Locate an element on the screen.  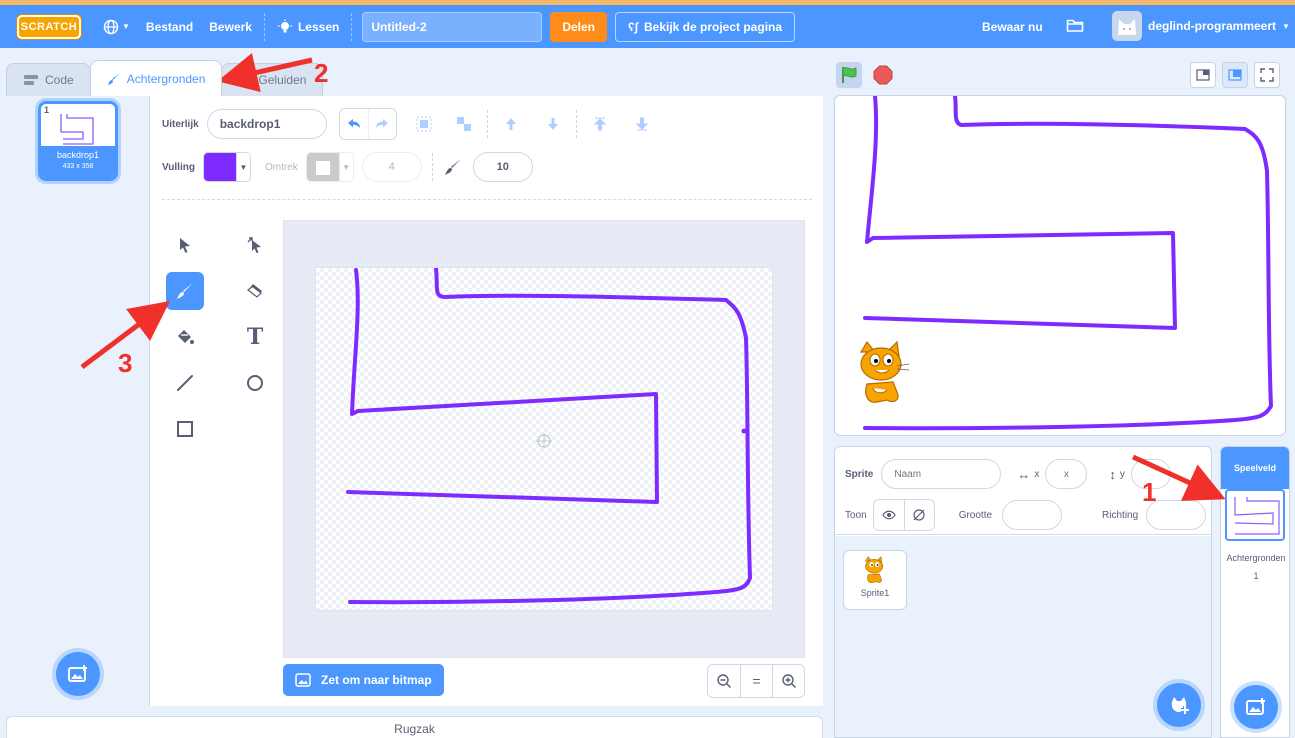
back-button is located at coordinates (642, 124).